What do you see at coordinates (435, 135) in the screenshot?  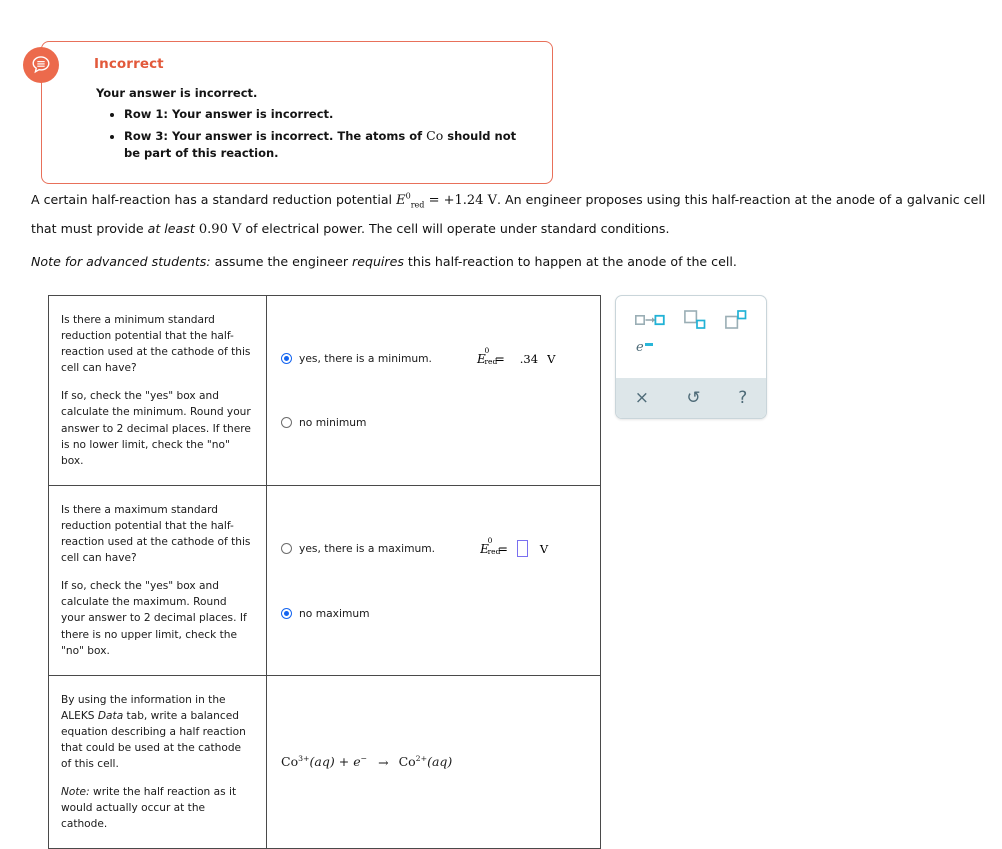 I see `element-symbol: Co` at bounding box center [435, 135].